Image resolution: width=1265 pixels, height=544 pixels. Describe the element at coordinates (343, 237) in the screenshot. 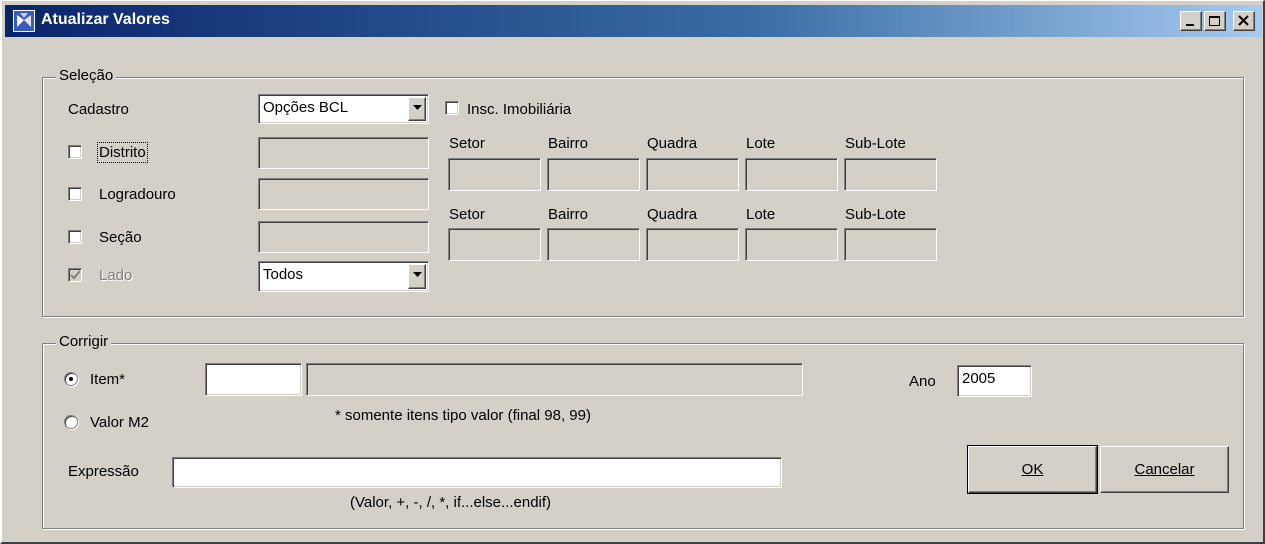

I see `secao-field` at that location.